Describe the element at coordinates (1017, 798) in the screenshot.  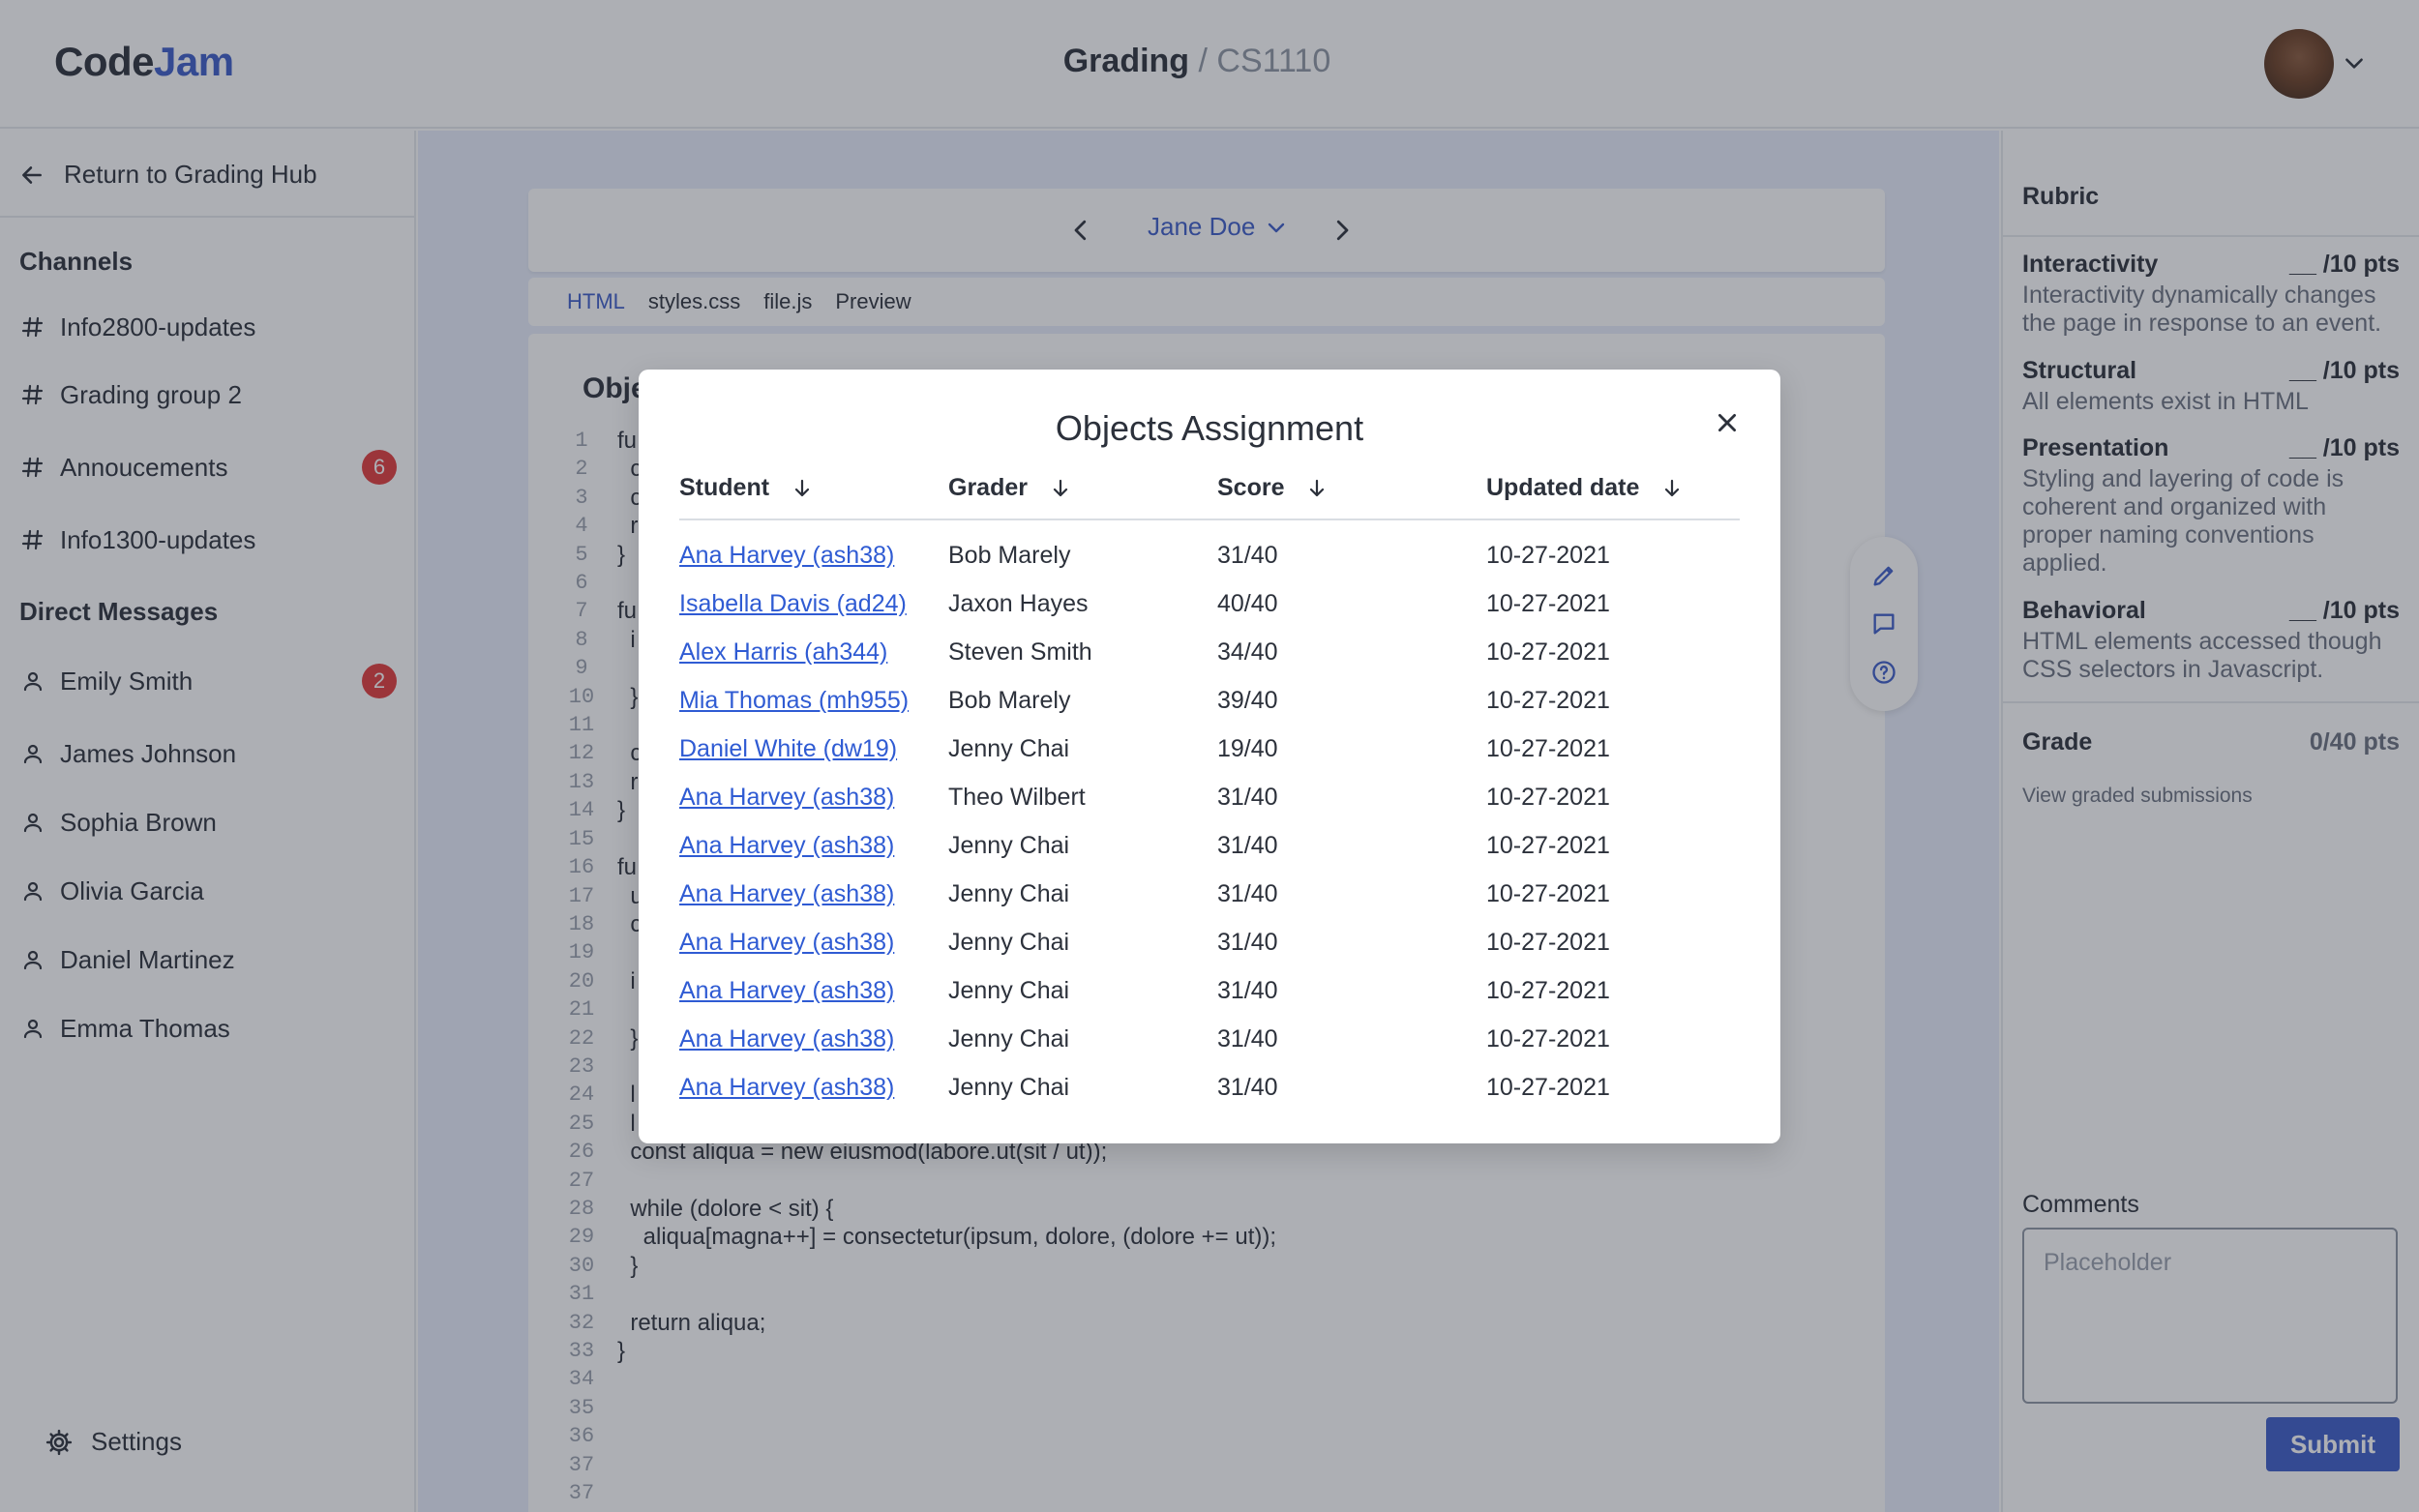
I see `grader-cell: Theo Wilbert` at that location.